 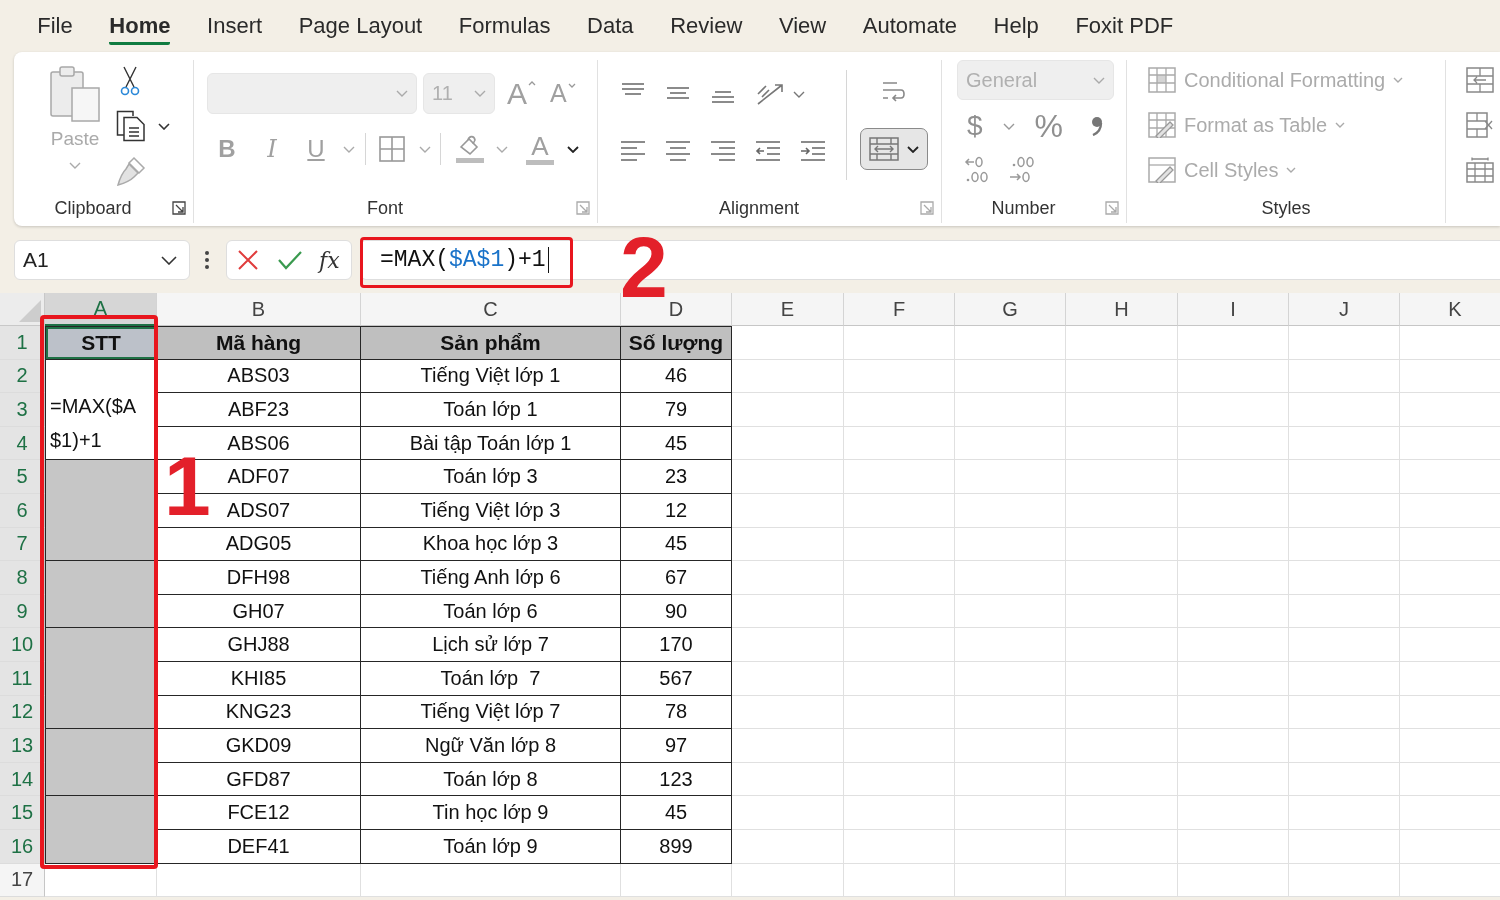 What do you see at coordinates (723, 151) in the screenshot?
I see `align-right-icon` at bounding box center [723, 151].